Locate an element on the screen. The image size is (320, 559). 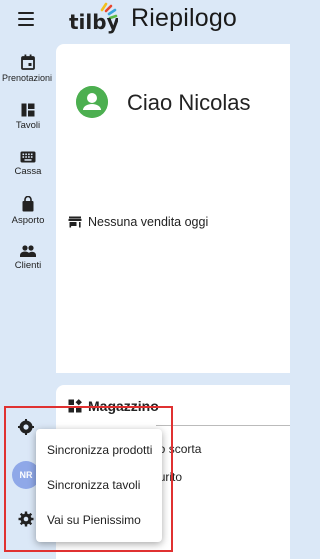
gear-icon is located at coordinates (26, 519).